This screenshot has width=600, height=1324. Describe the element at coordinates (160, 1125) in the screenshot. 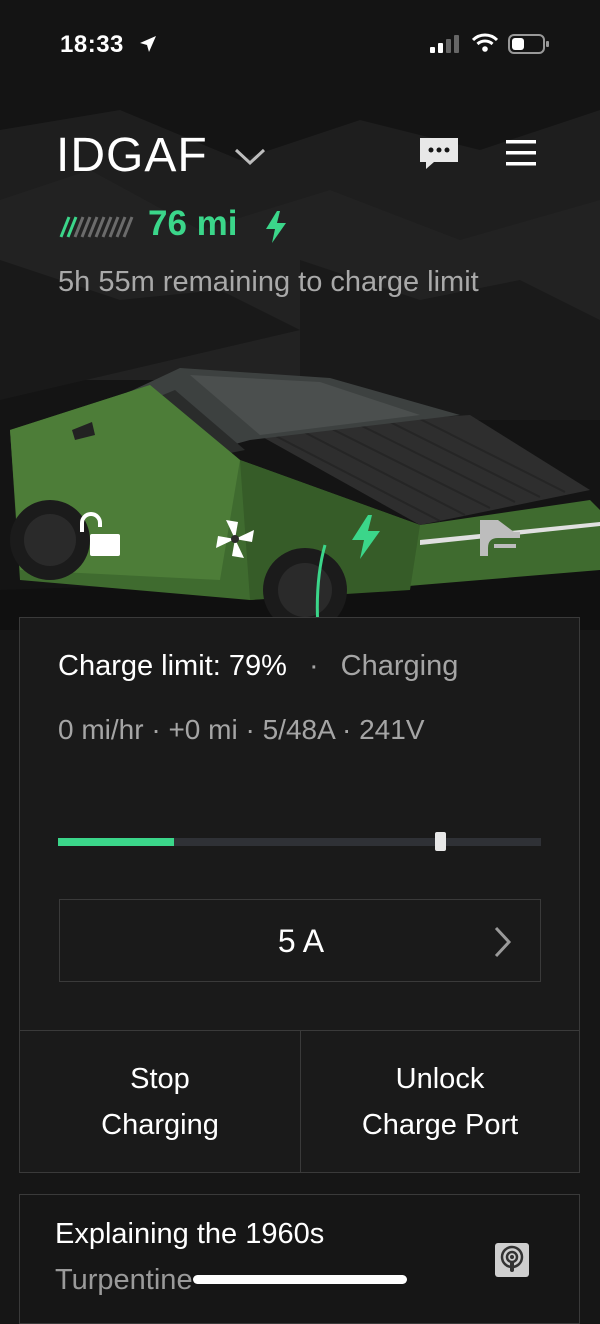

I see `stop-label-line2: Charging` at that location.